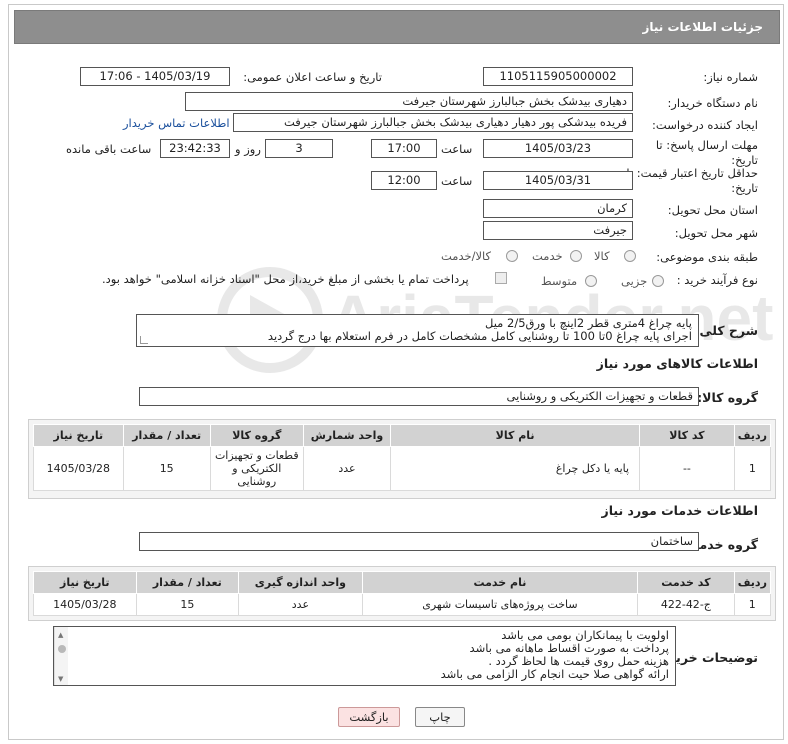 Image resolution: width=788 pixels, height=744 pixels. I want to click on buyer-contact-link: اطلاعات تماس خریدار, so click(176, 123).